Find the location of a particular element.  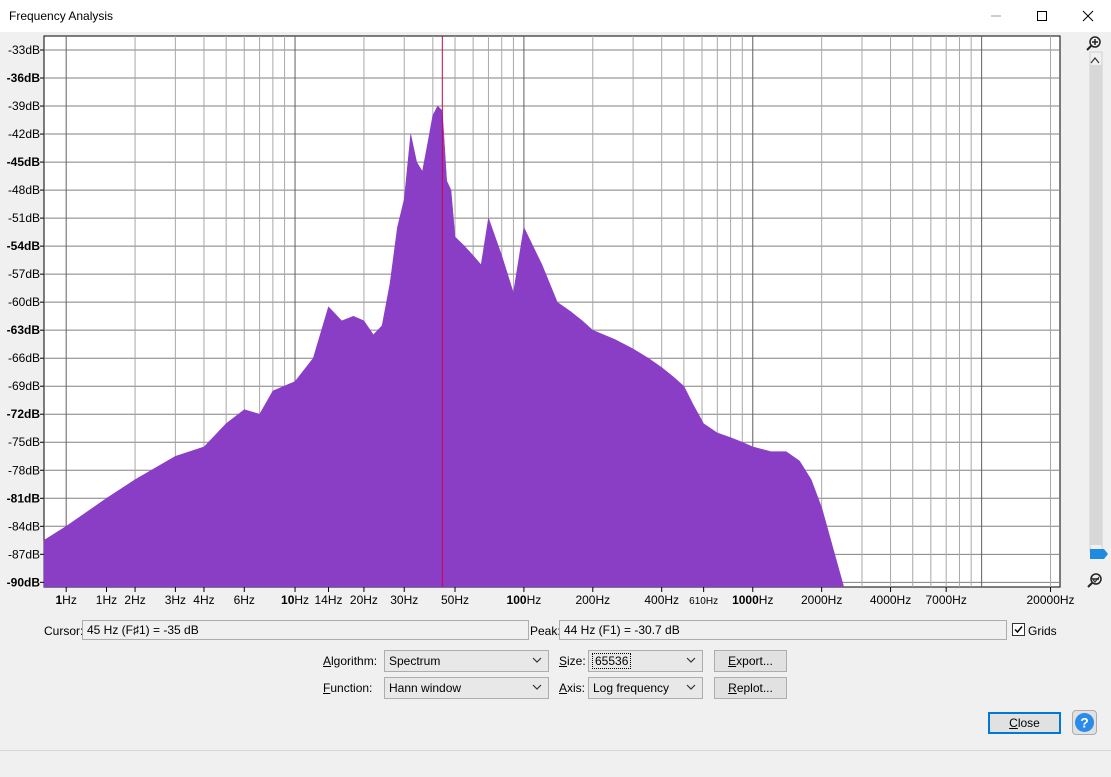

function-value: Hann window is located at coordinates (425, 688).